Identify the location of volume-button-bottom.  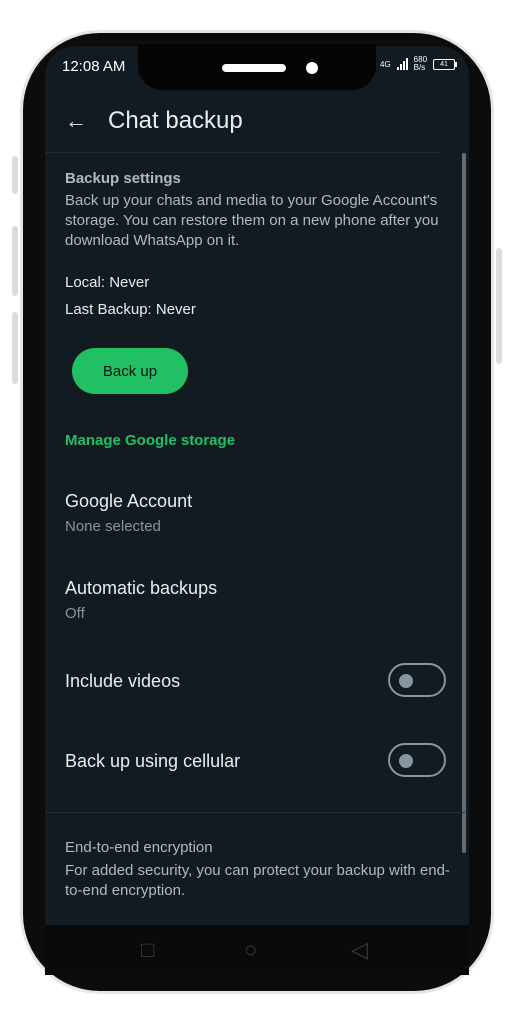
(15, 348).